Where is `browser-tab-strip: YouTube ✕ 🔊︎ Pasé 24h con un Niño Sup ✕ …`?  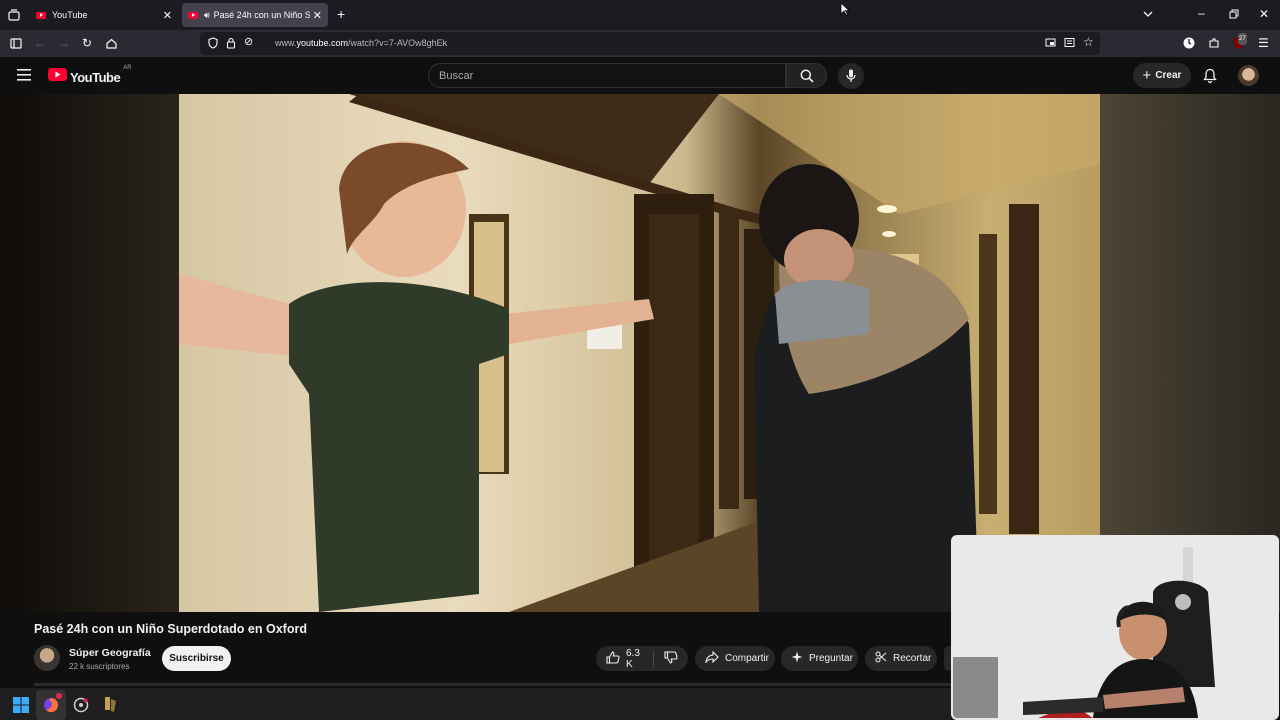 browser-tab-strip: YouTube ✕ 🔊︎ Pasé 24h con un Niño Sup ✕ … is located at coordinates (640, 15).